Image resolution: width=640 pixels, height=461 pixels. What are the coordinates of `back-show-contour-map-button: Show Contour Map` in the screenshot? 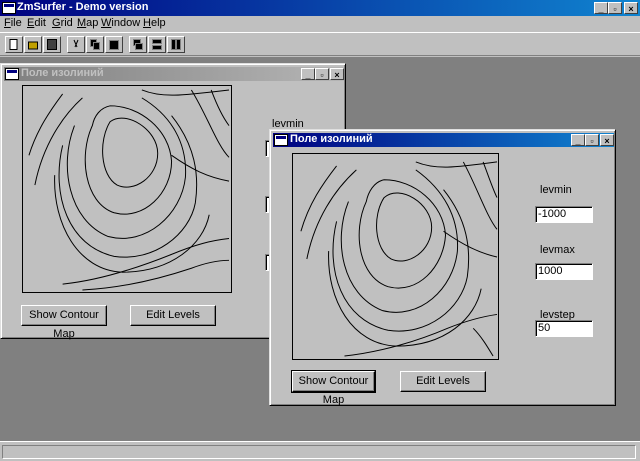 It's located at (64, 322).